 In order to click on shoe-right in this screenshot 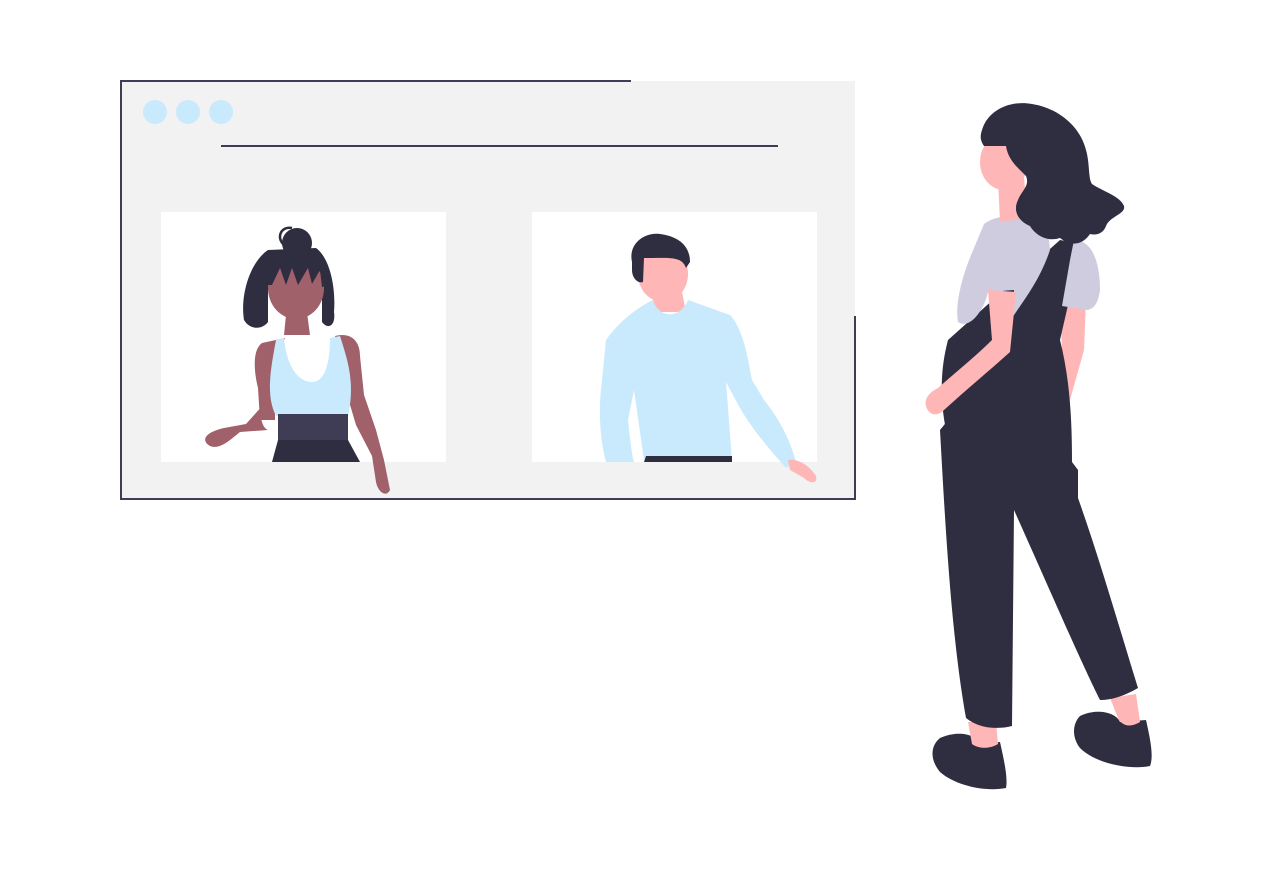, I will do `click(1113, 739)`.